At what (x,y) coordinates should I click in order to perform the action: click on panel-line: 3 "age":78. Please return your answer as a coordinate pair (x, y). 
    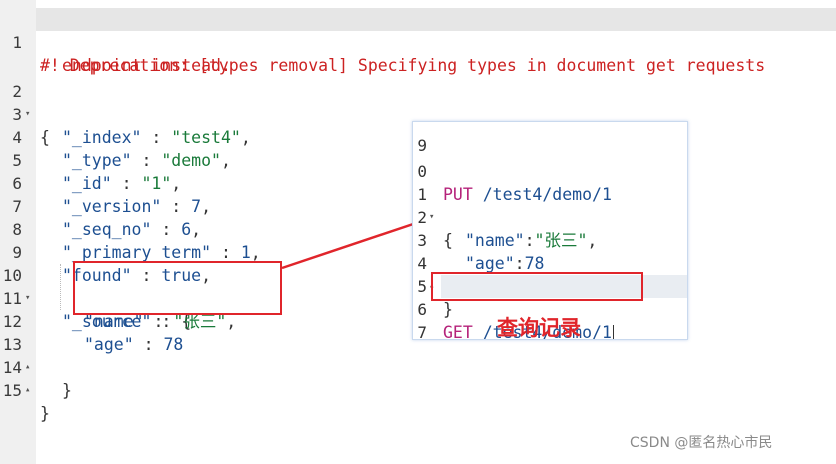
    Looking at the image, I should click on (550, 239).